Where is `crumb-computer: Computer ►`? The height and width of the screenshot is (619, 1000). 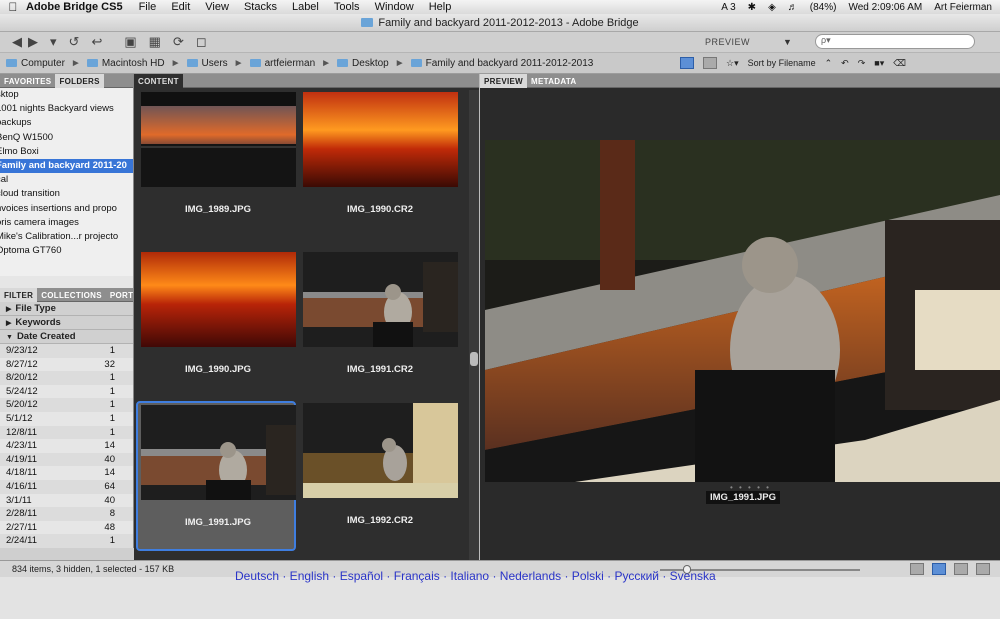 crumb-computer: Computer ► is located at coordinates (43, 63).